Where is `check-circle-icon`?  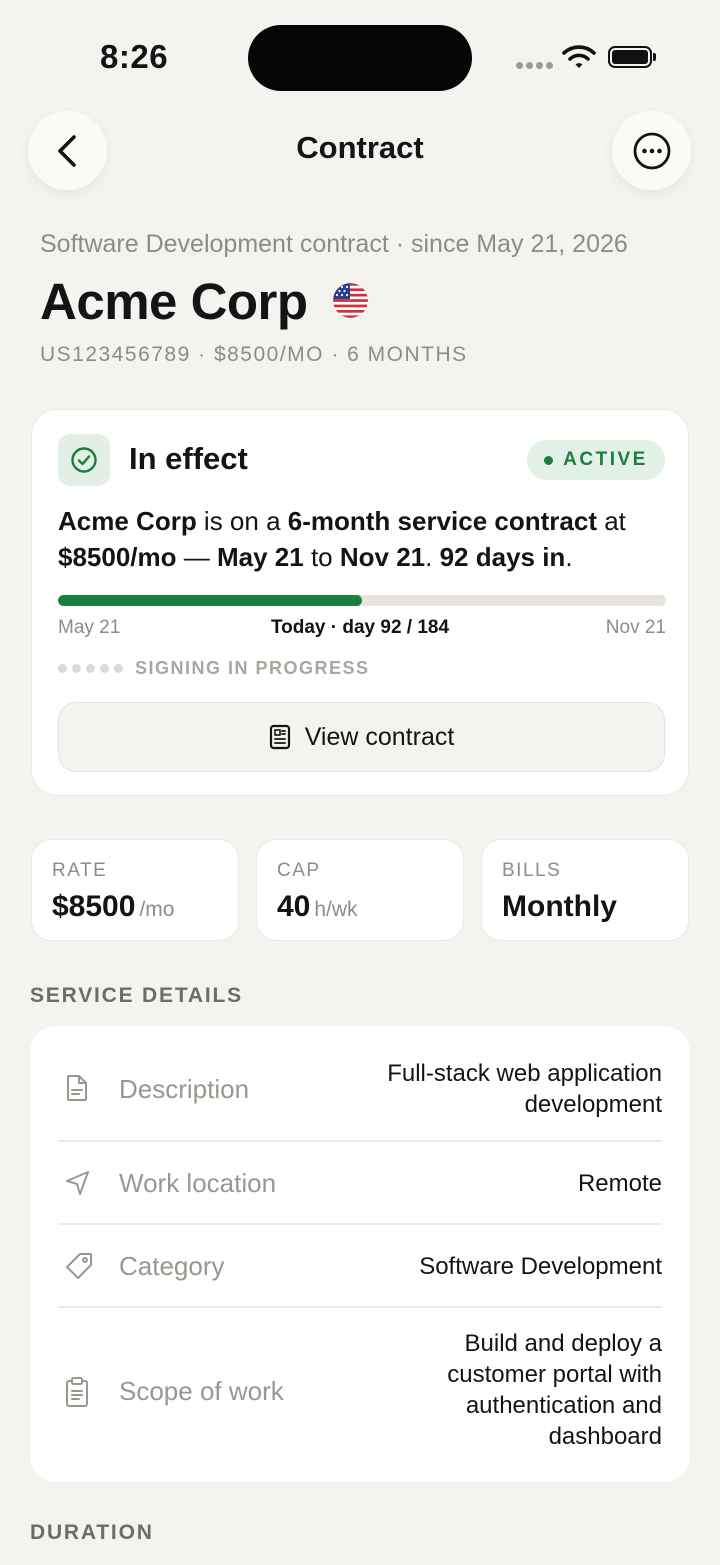
check-circle-icon is located at coordinates (84, 460).